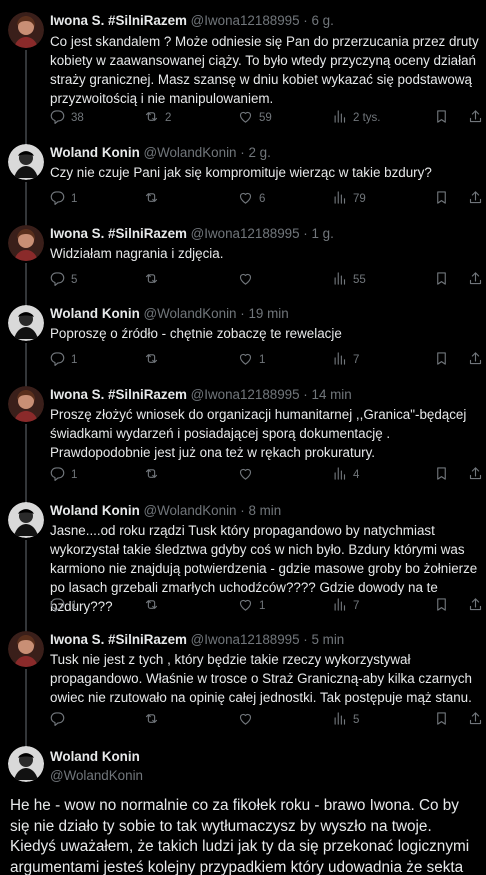 The image size is (486, 875). Describe the element at coordinates (74, 199) in the screenshot. I see `reply-count: 1` at that location.